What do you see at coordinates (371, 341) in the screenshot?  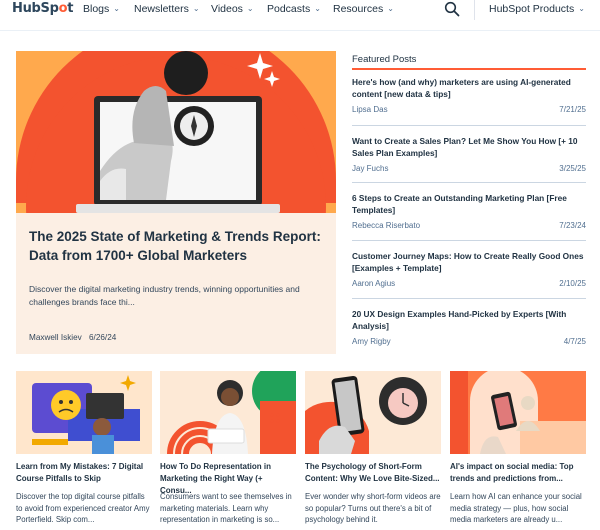 I see `featured-post-author: Amy Rigby` at bounding box center [371, 341].